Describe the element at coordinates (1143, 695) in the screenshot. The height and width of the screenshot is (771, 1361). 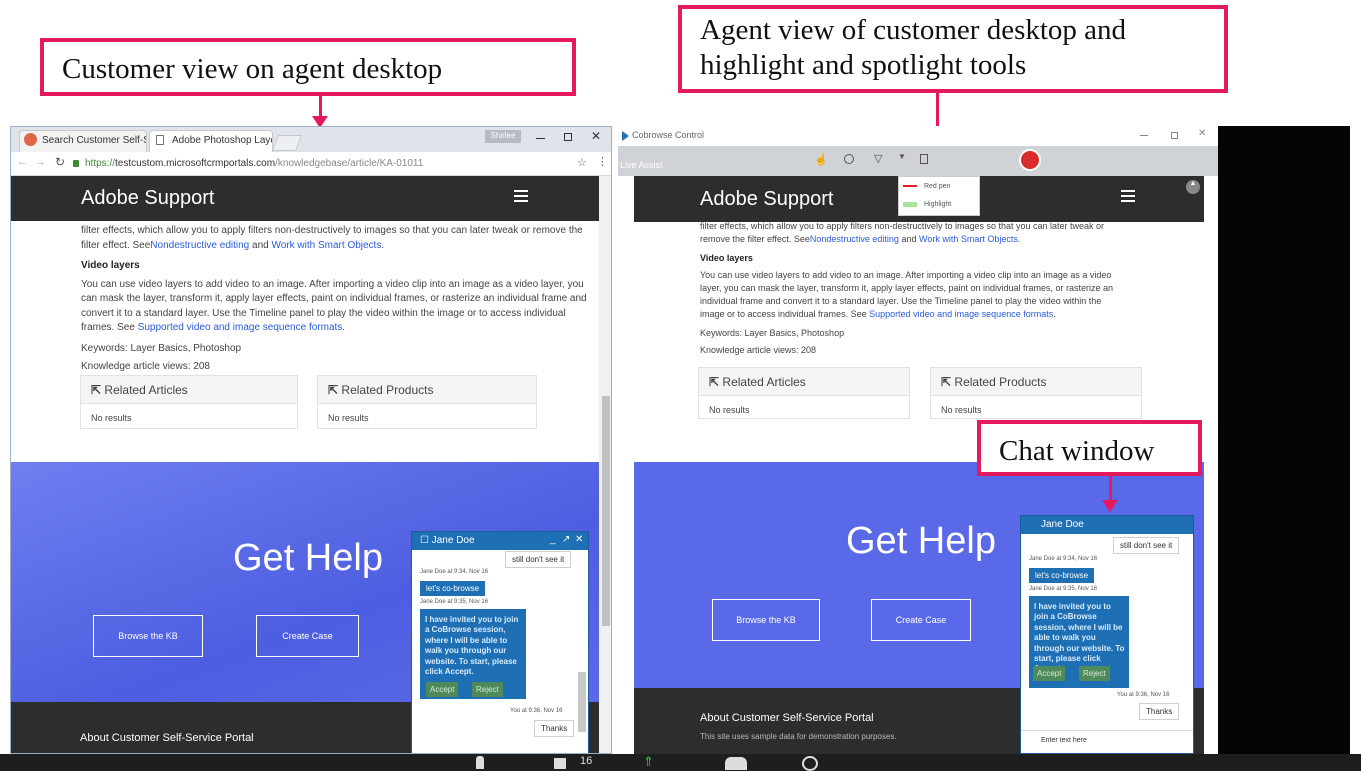
I see `chat-meta: You at 9:36, Nov 16` at that location.